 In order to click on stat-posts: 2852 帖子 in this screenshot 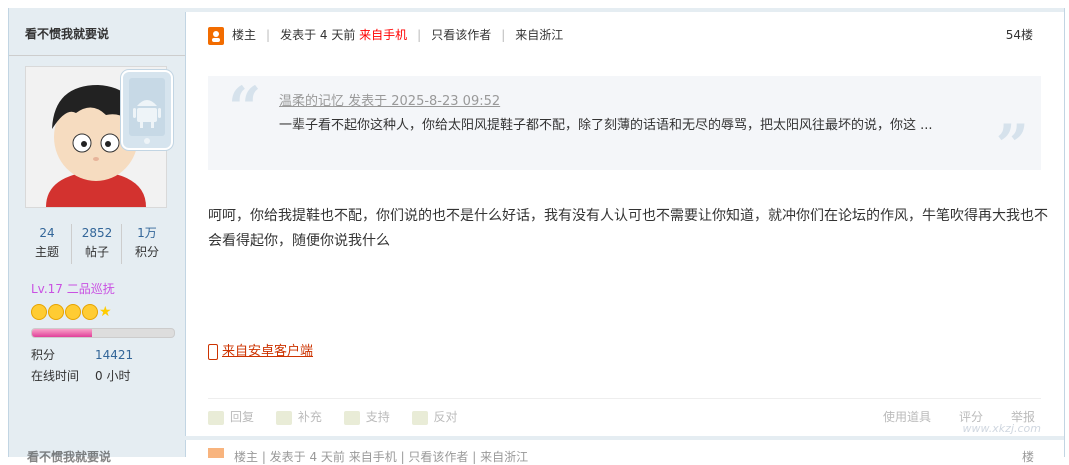, I will do `click(97, 243)`.